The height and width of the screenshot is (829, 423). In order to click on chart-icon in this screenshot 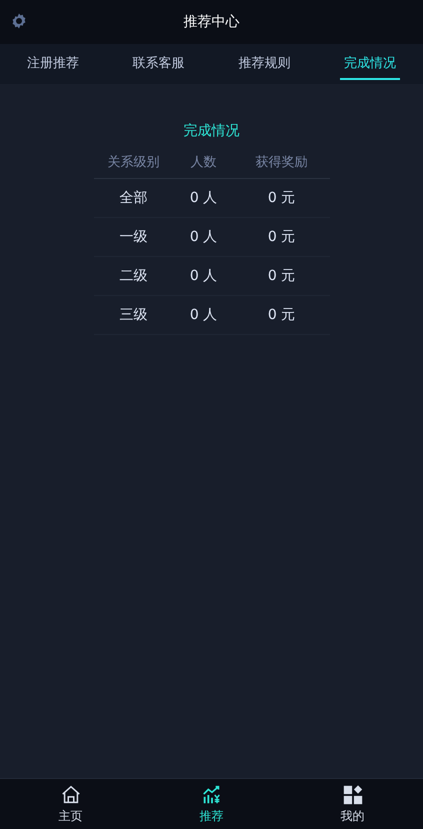, I will do `click(211, 795)`.